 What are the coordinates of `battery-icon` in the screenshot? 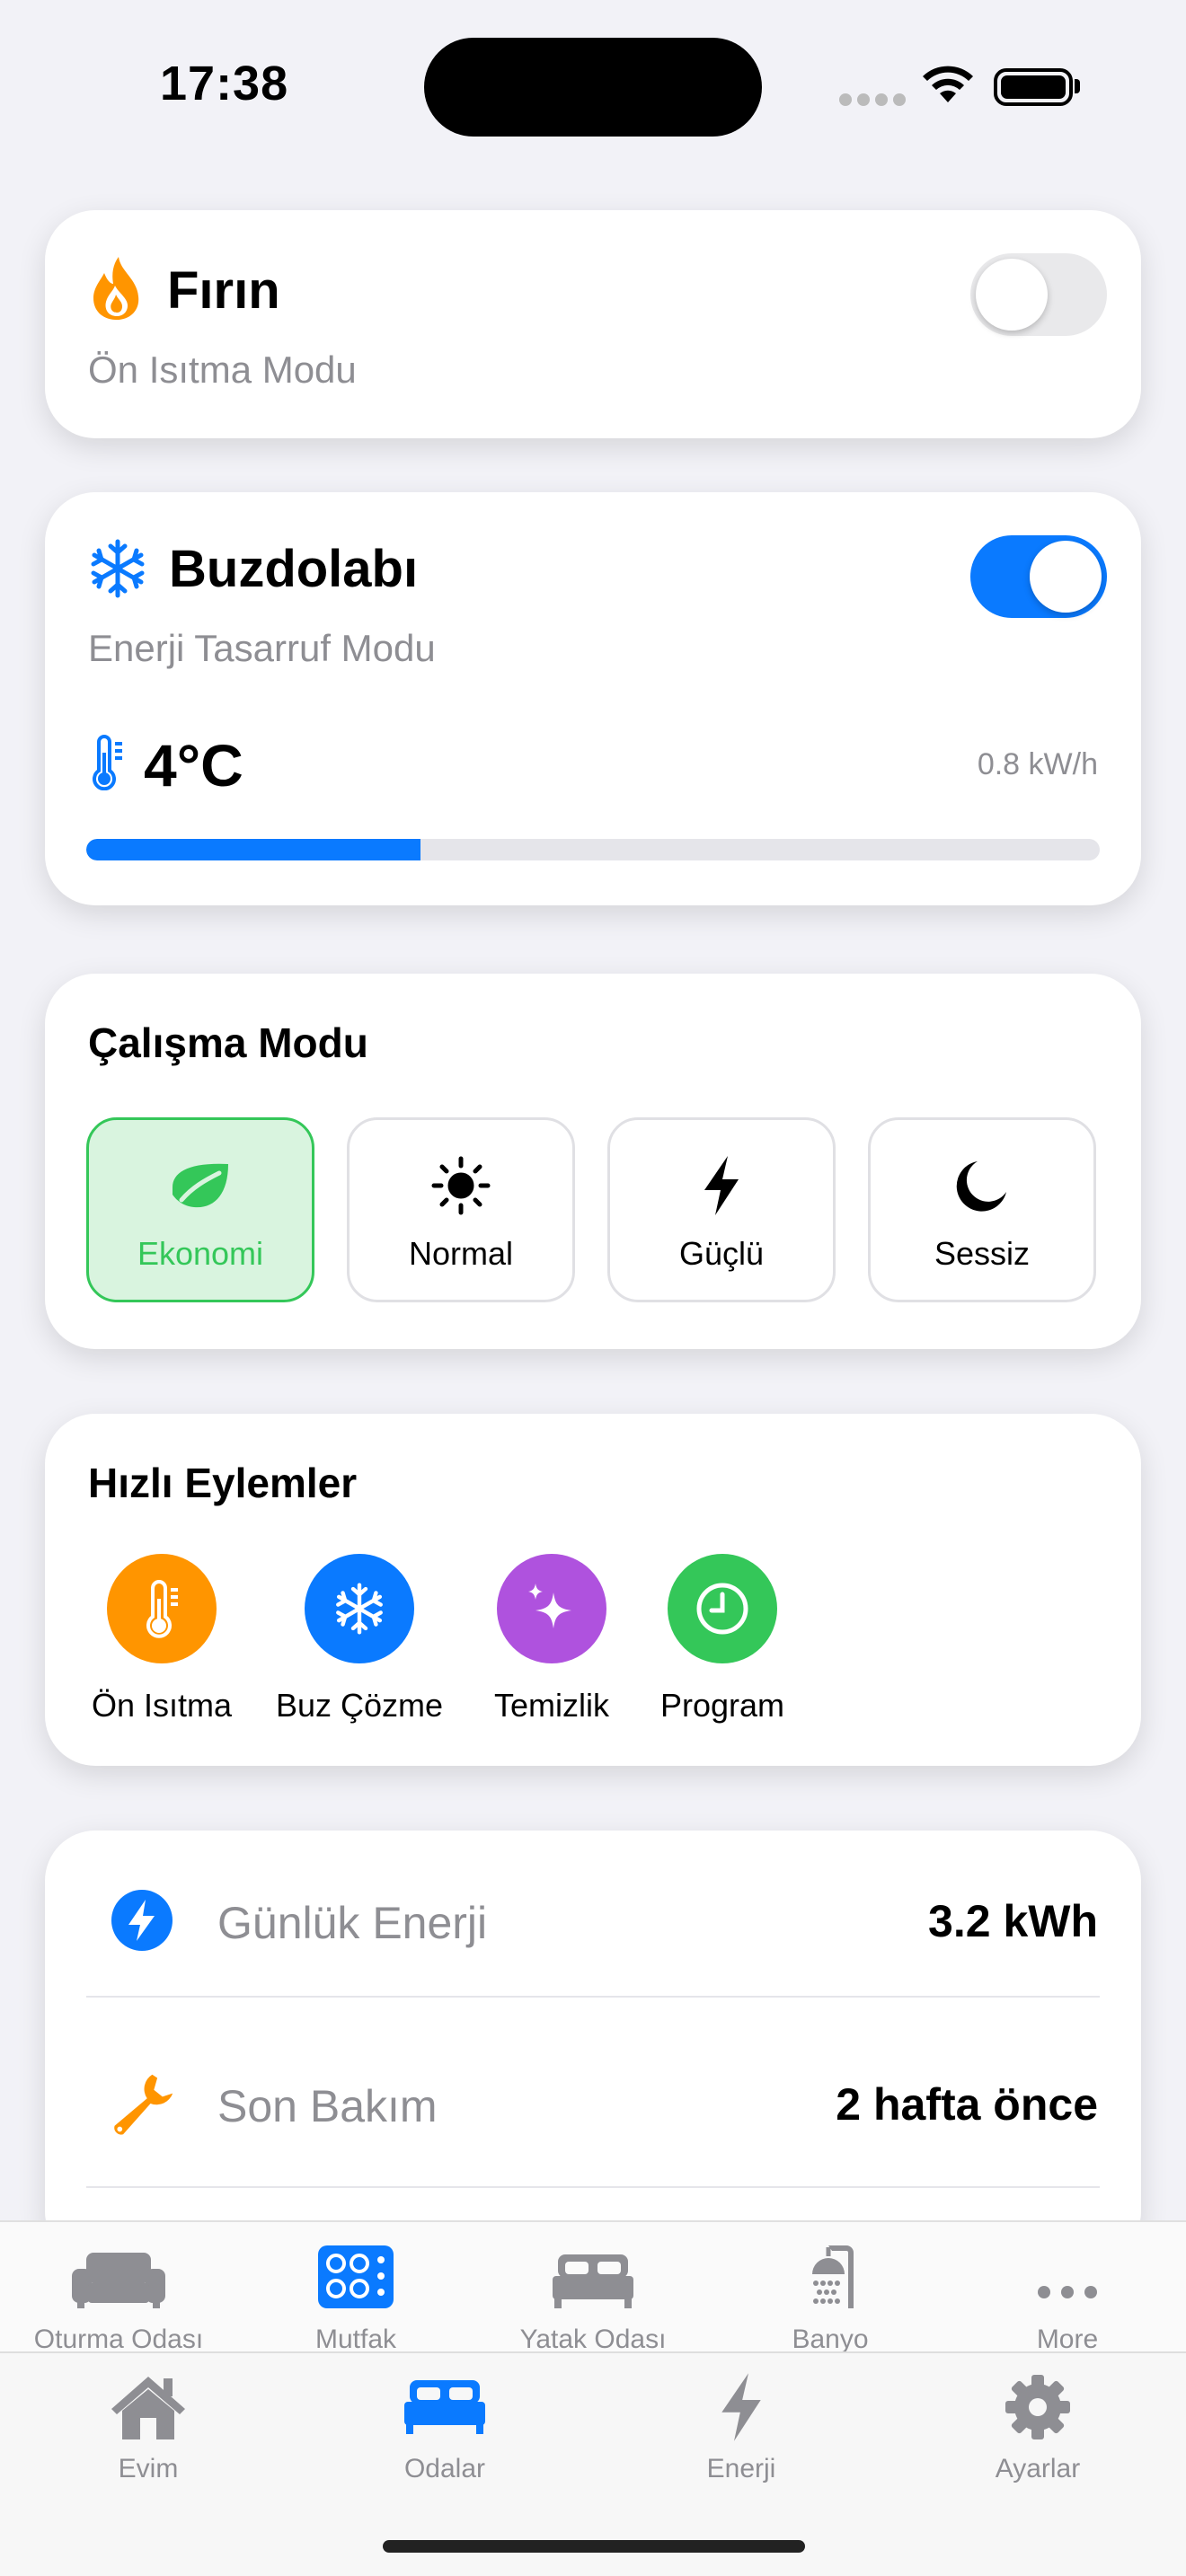 It's located at (1033, 87).